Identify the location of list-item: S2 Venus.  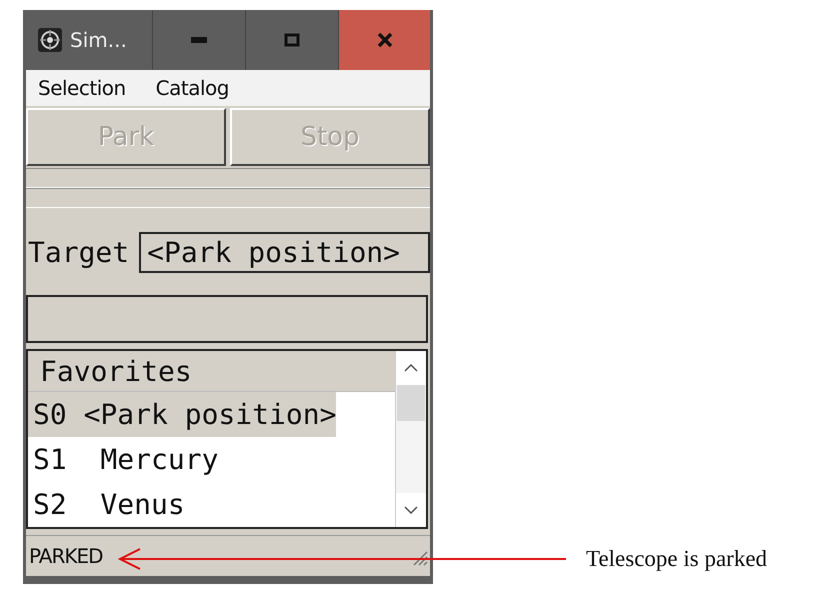
(106, 504).